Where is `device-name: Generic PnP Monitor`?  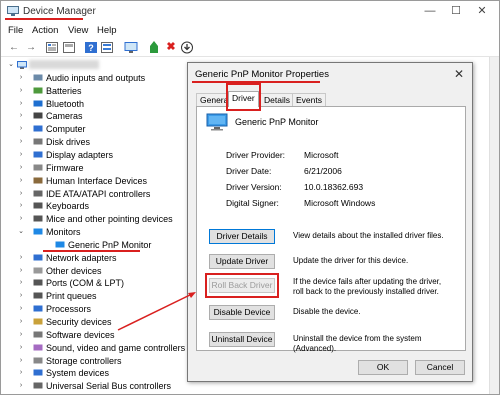
device-name: Generic PnP Monitor is located at coordinates (277, 122).